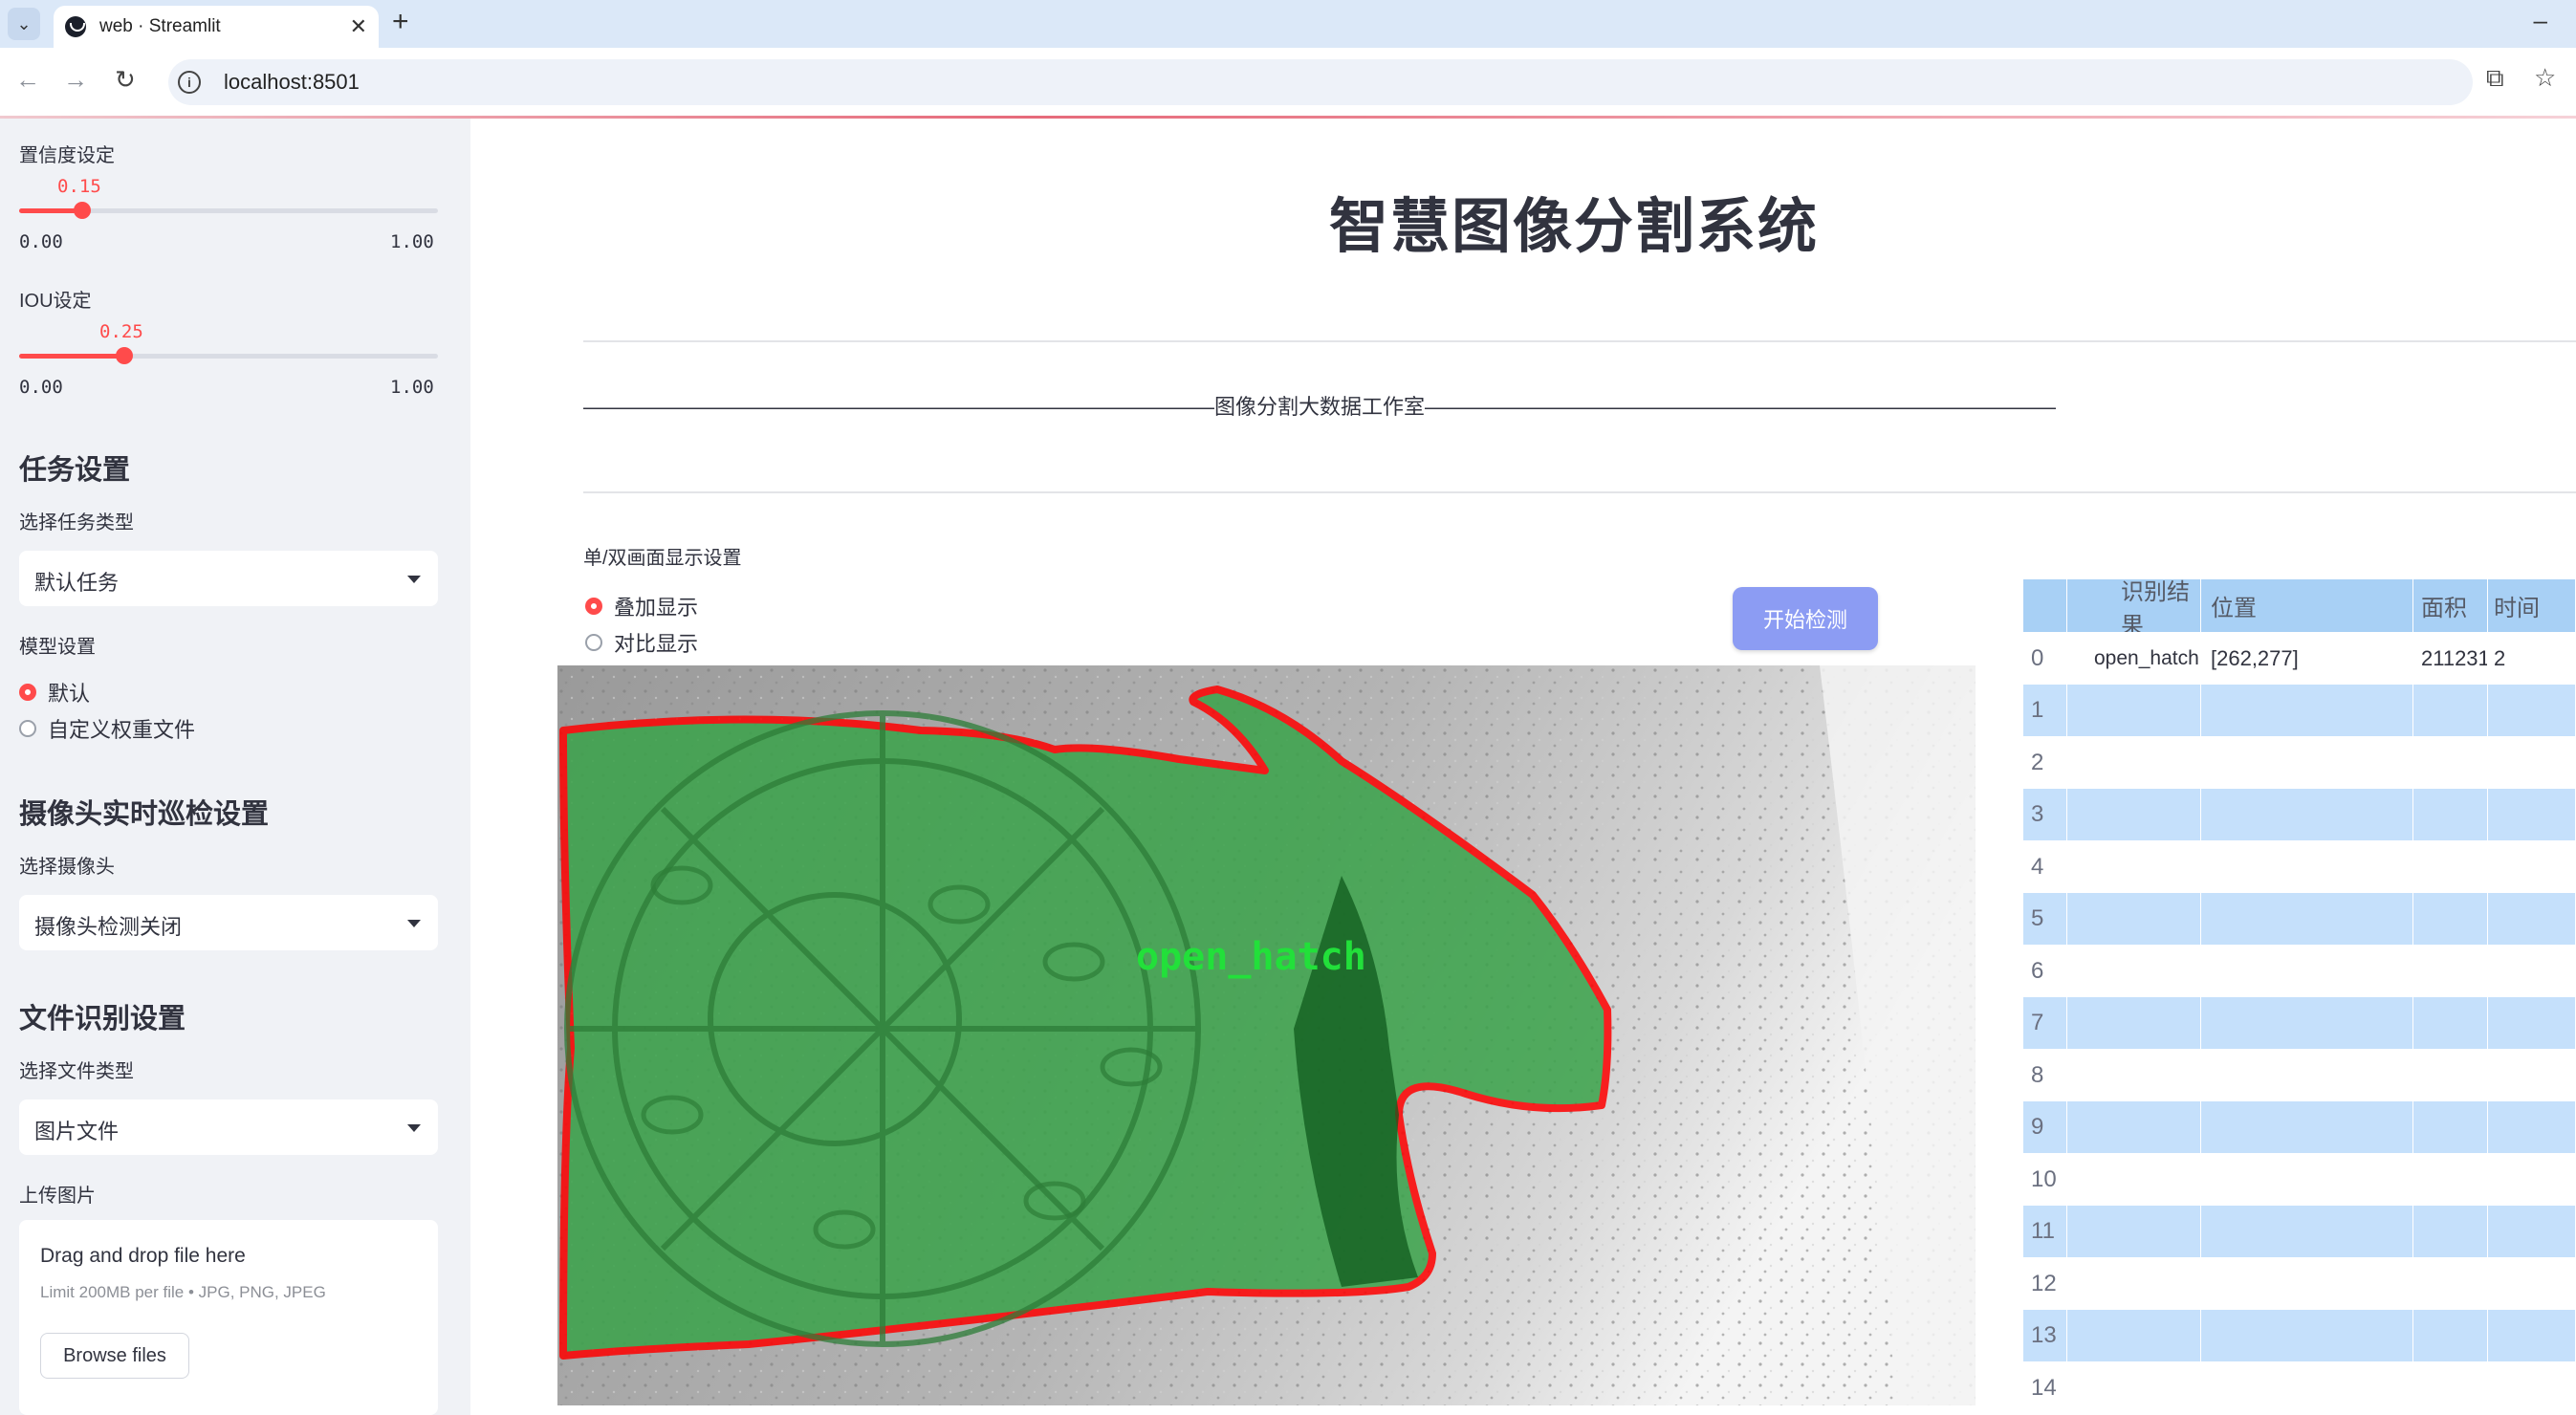 This screenshot has height=1415, width=2576. What do you see at coordinates (414, 579) in the screenshot?
I see `chevron-down-icon` at bounding box center [414, 579].